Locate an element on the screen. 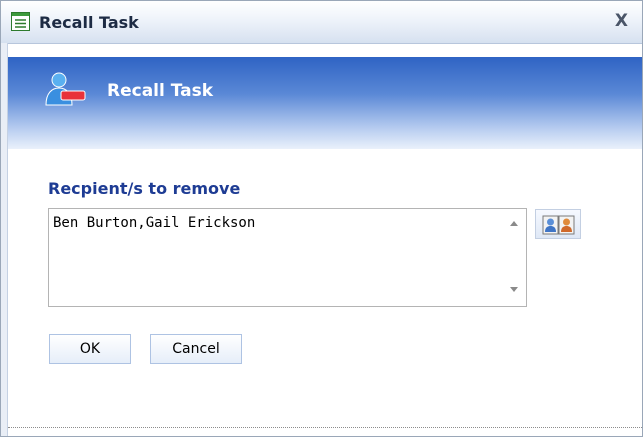  header-title: Recall Task is located at coordinates (160, 91).